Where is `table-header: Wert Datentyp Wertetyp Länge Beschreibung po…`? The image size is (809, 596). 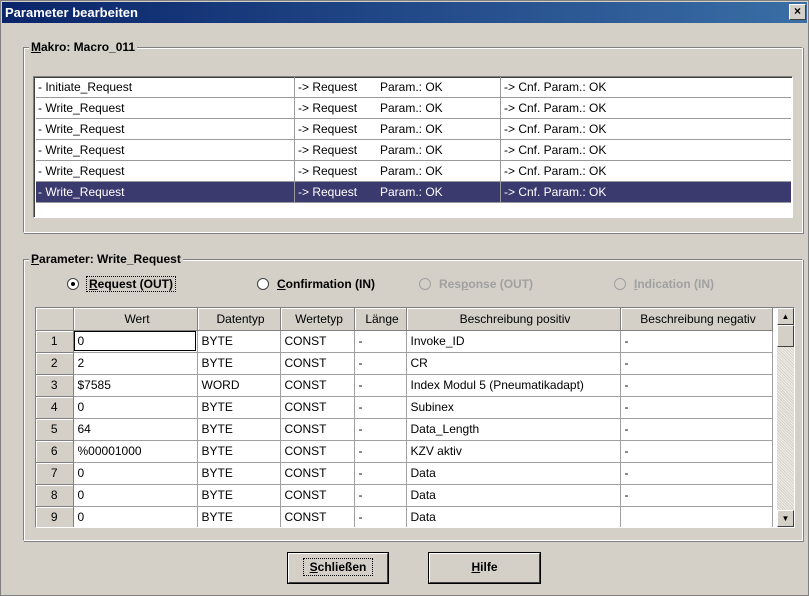
table-header: Wert Datentyp Wertetyp Länge Beschreibung po… is located at coordinates (404, 319).